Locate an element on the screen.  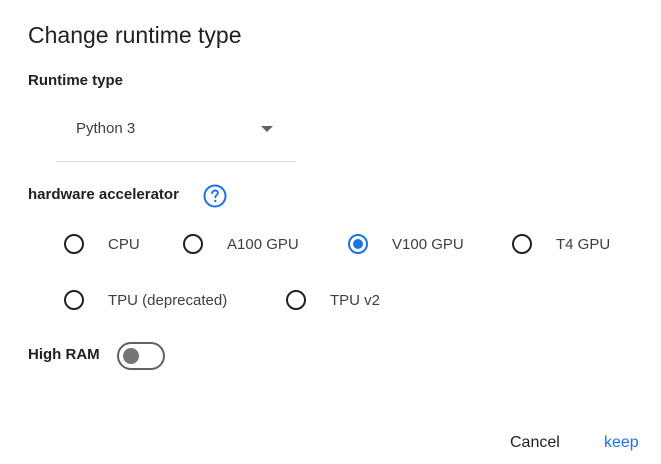
radio-t4-gpu: T4 GPU is located at coordinates (561, 244).